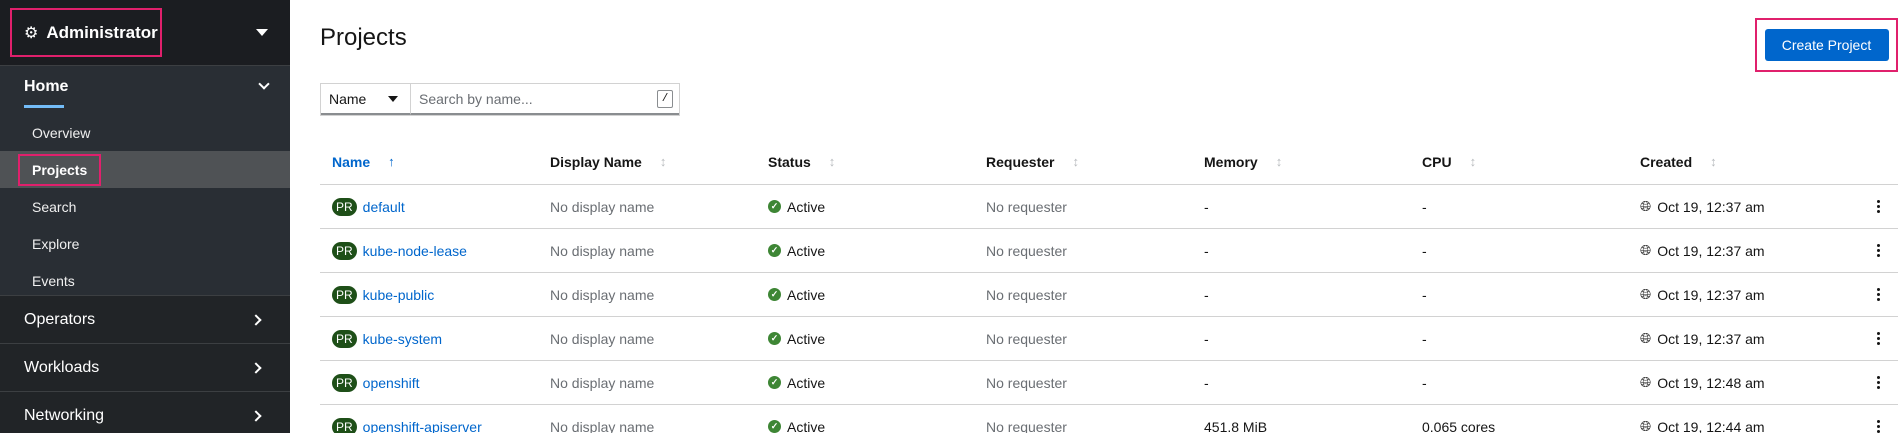 Image resolution: width=1903 pixels, height=433 pixels. I want to click on nav-section-workloads: Workloads, so click(145, 367).